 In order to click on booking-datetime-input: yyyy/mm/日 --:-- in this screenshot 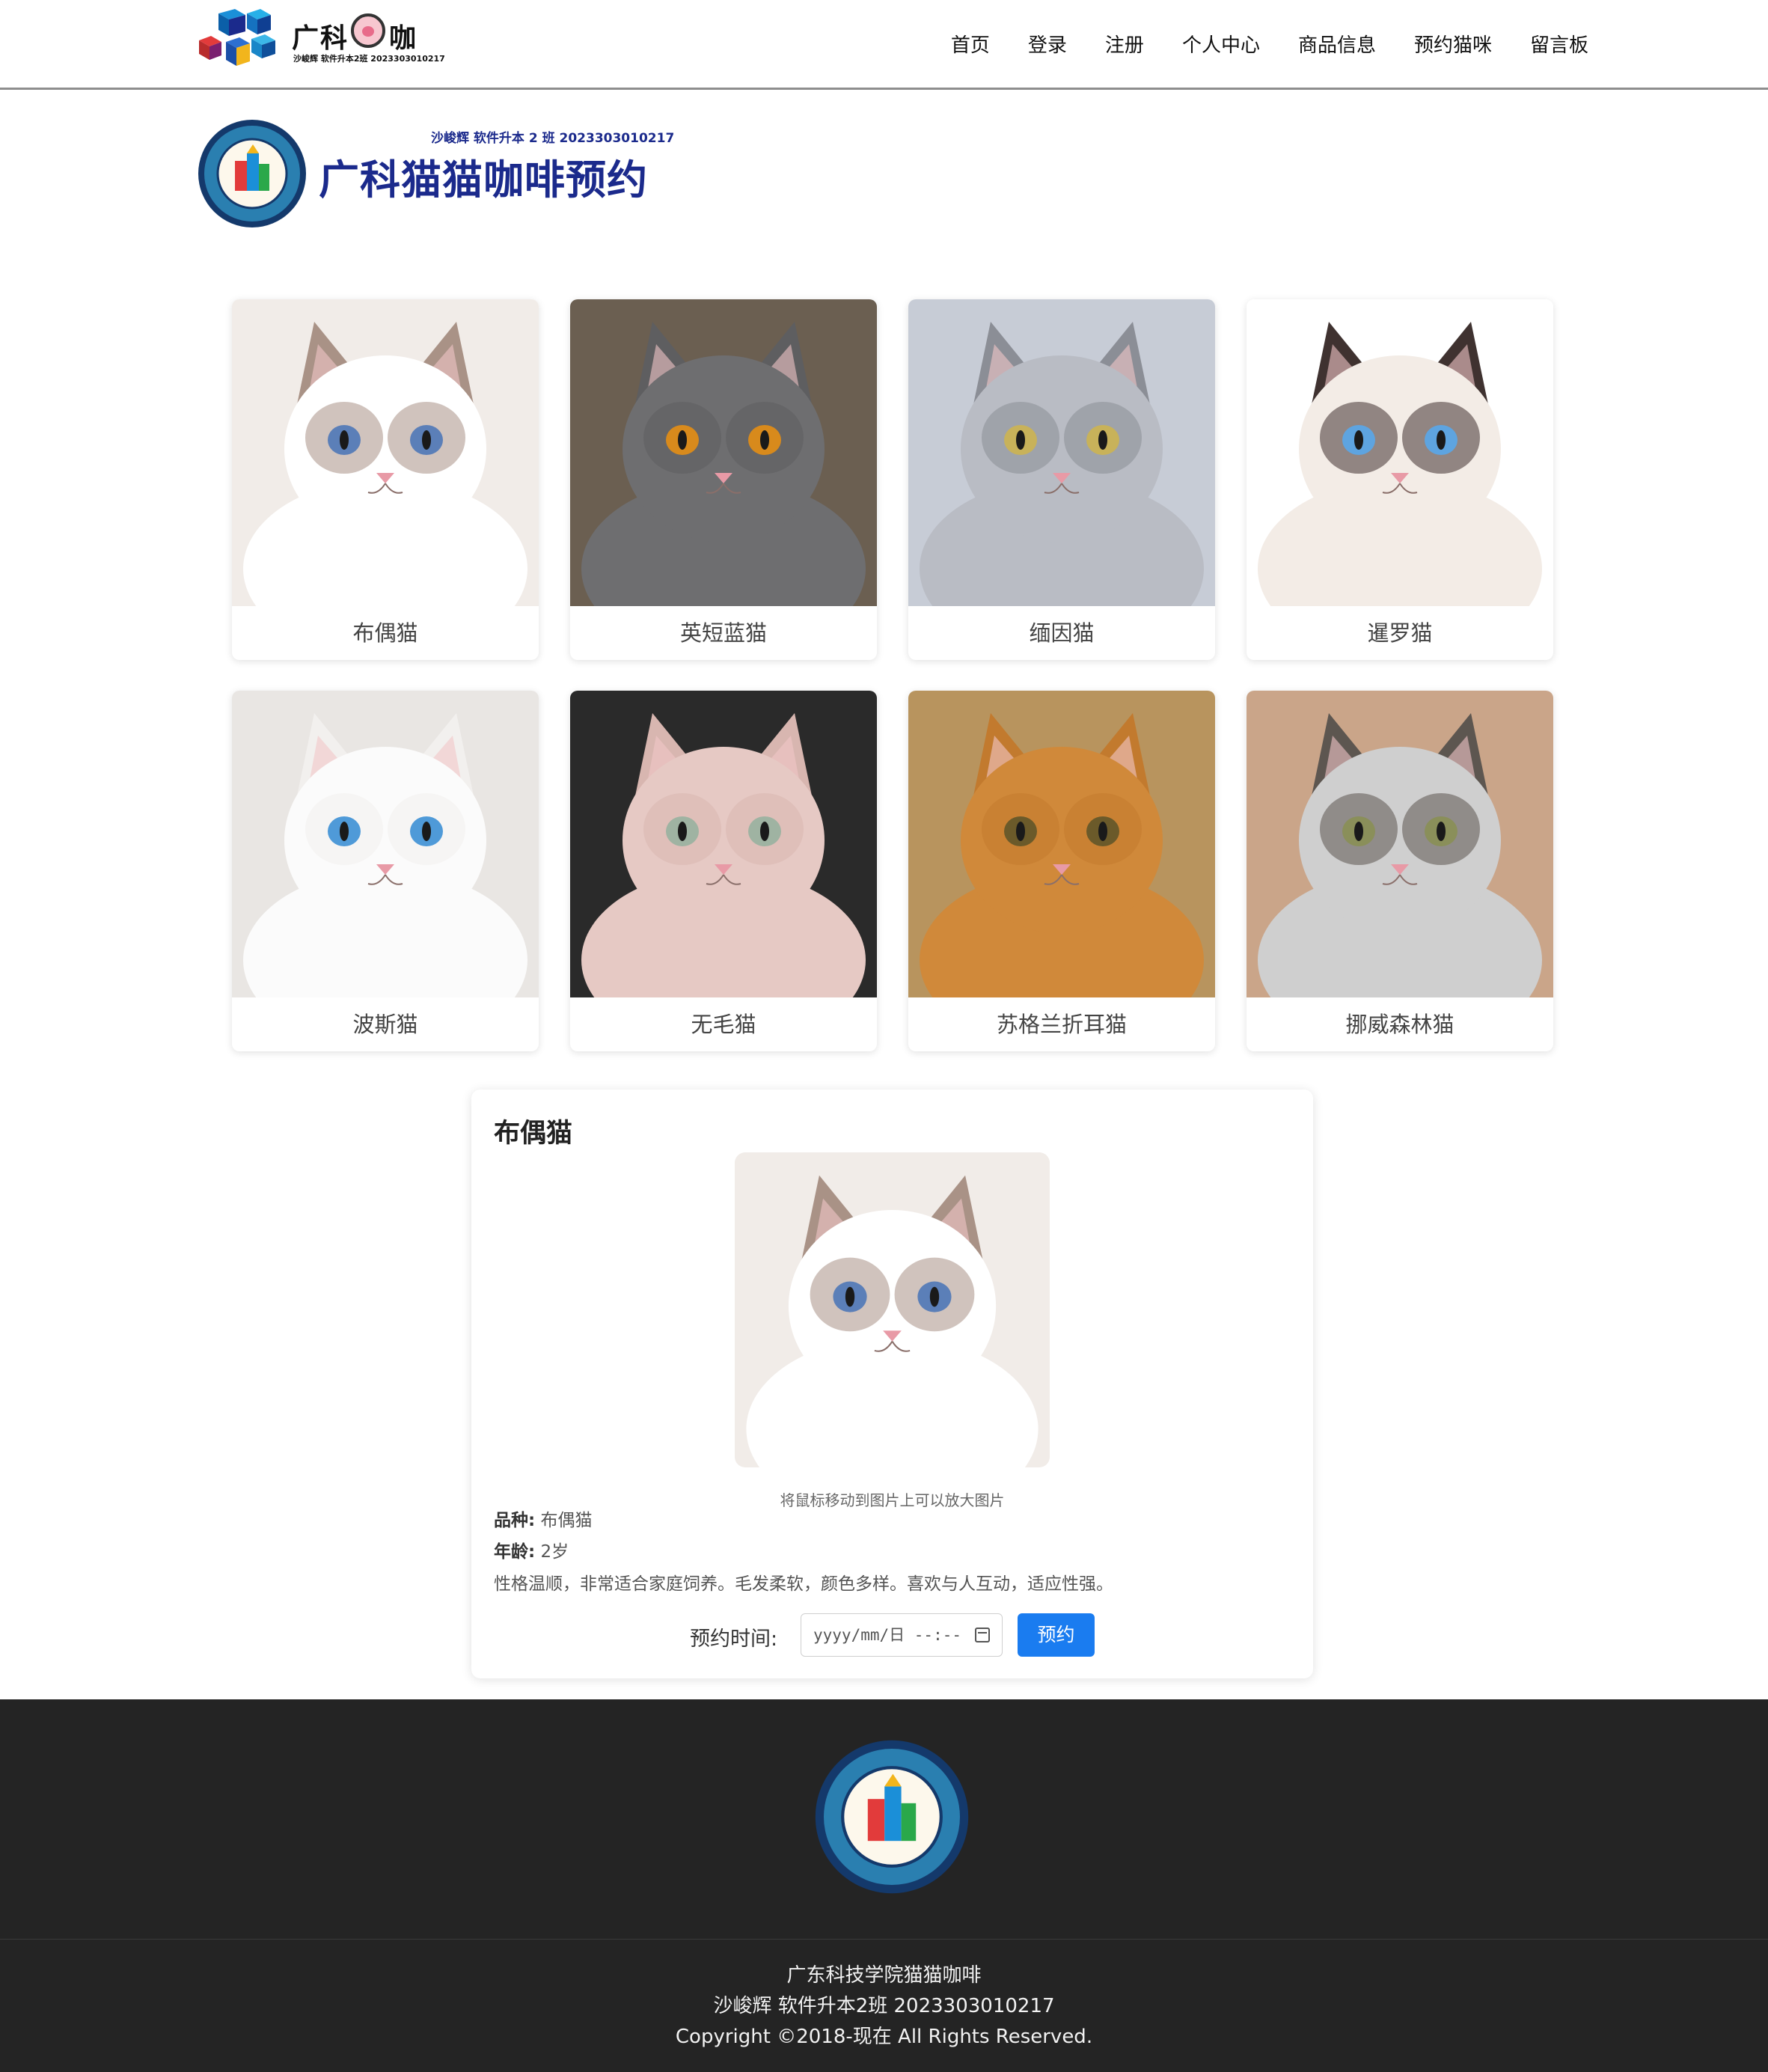, I will do `click(902, 1635)`.